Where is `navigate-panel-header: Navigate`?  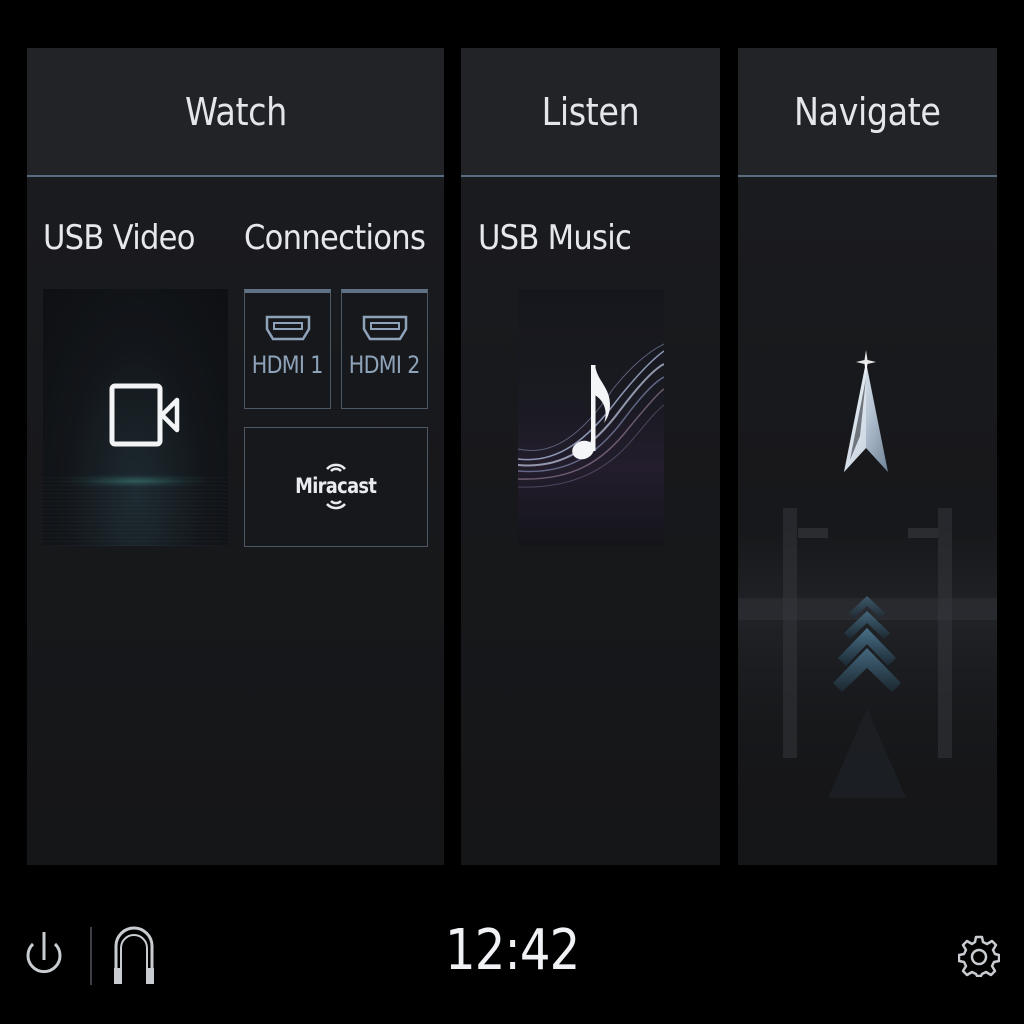 navigate-panel-header: Navigate is located at coordinates (867, 112).